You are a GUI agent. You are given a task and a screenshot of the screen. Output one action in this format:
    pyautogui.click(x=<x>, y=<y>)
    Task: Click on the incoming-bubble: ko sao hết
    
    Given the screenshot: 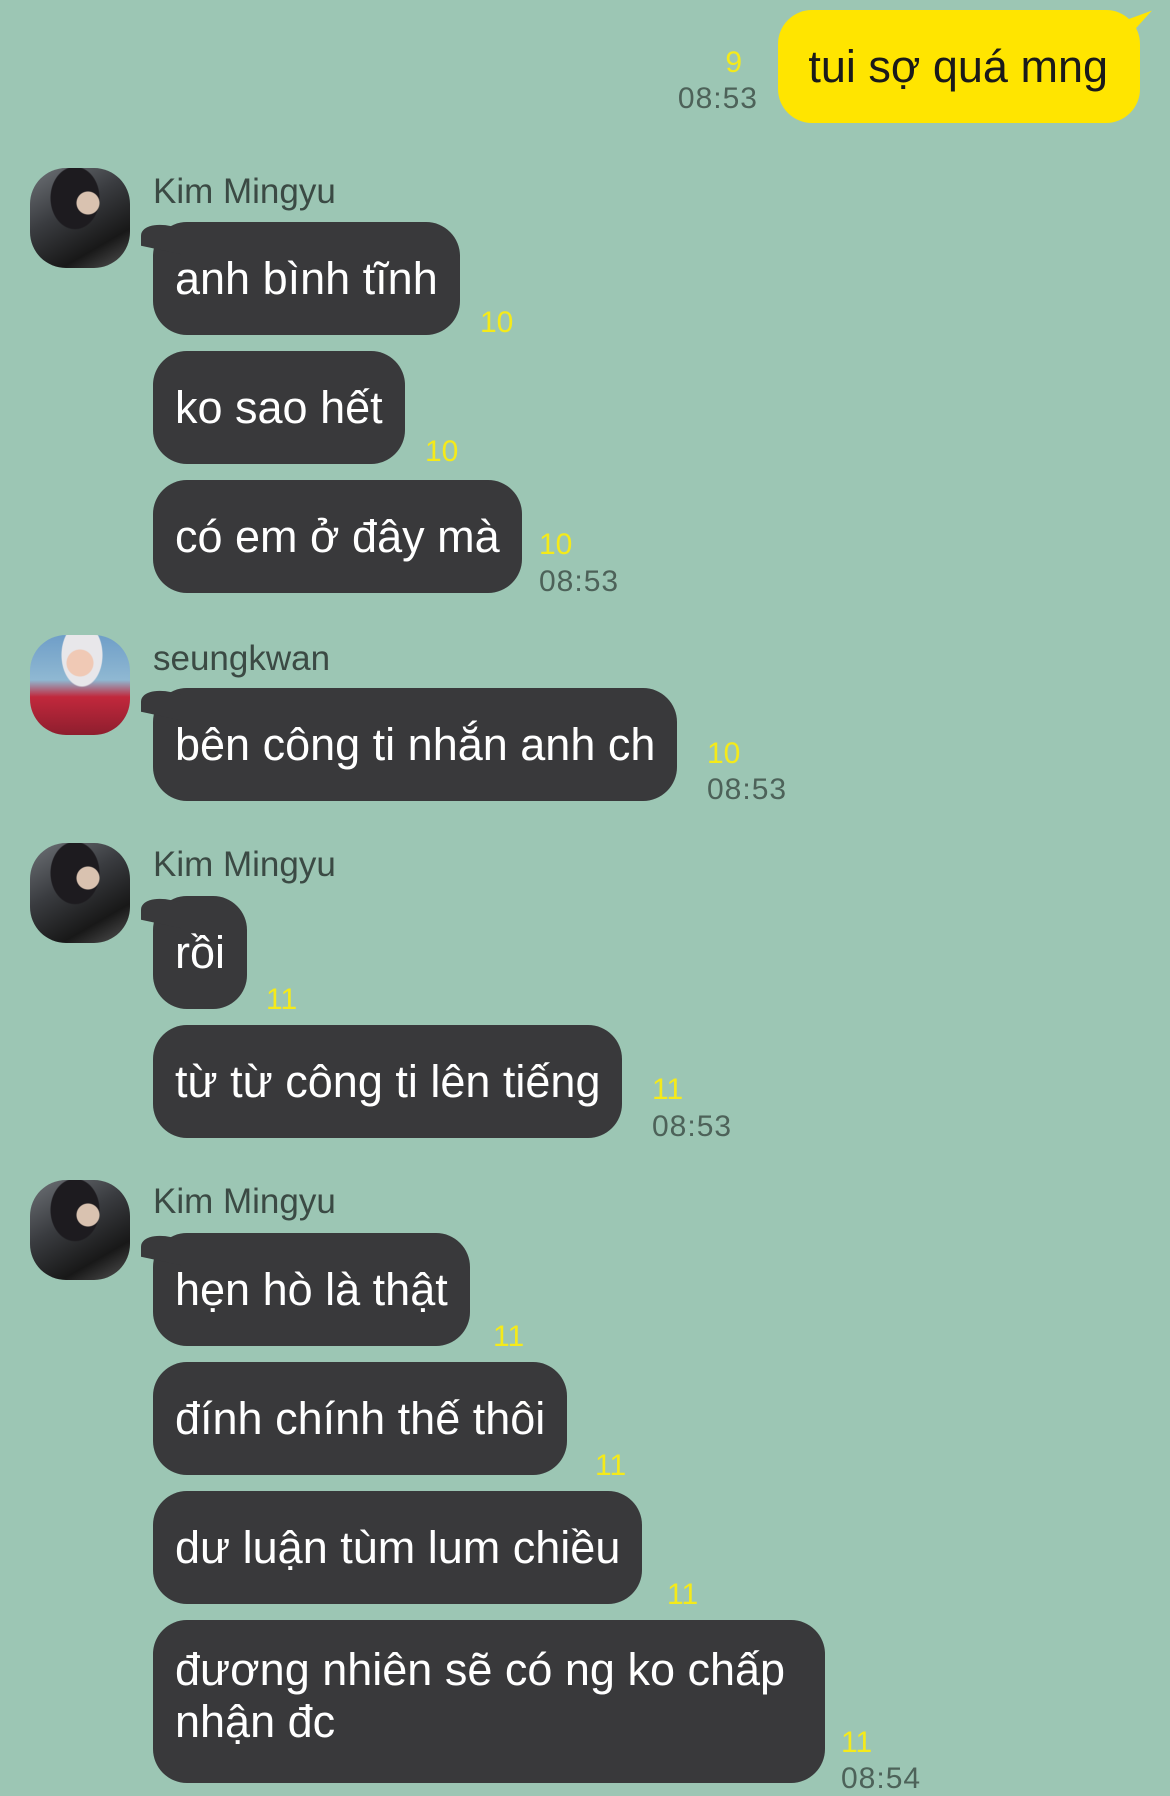 What is the action you would take?
    pyautogui.click(x=279, y=407)
    